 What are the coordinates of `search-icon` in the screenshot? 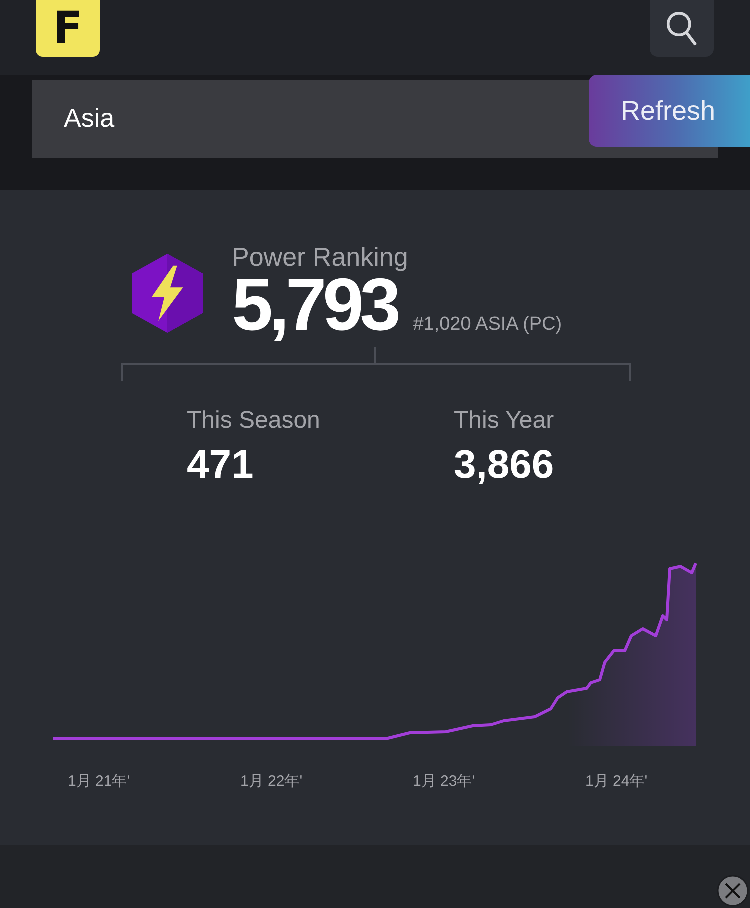 It's located at (682, 28).